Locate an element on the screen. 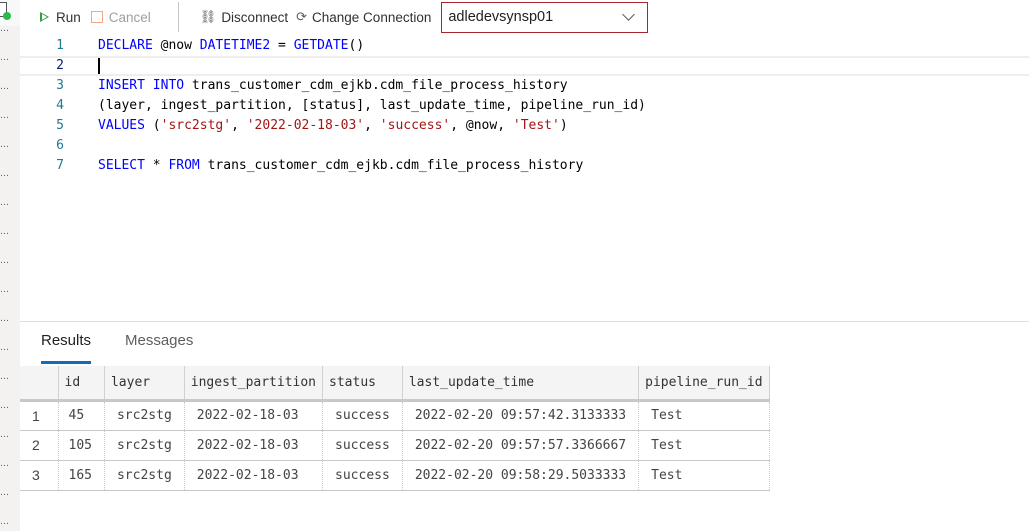  row-number: 1 is located at coordinates (39, 415).